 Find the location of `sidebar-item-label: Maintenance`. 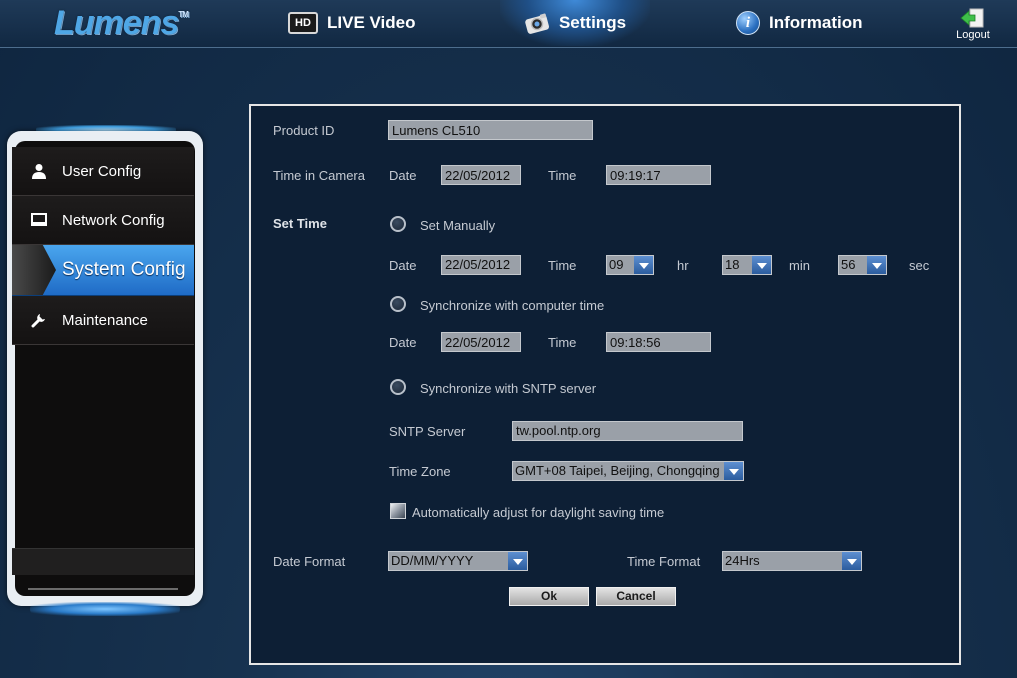

sidebar-item-label: Maintenance is located at coordinates (105, 320).